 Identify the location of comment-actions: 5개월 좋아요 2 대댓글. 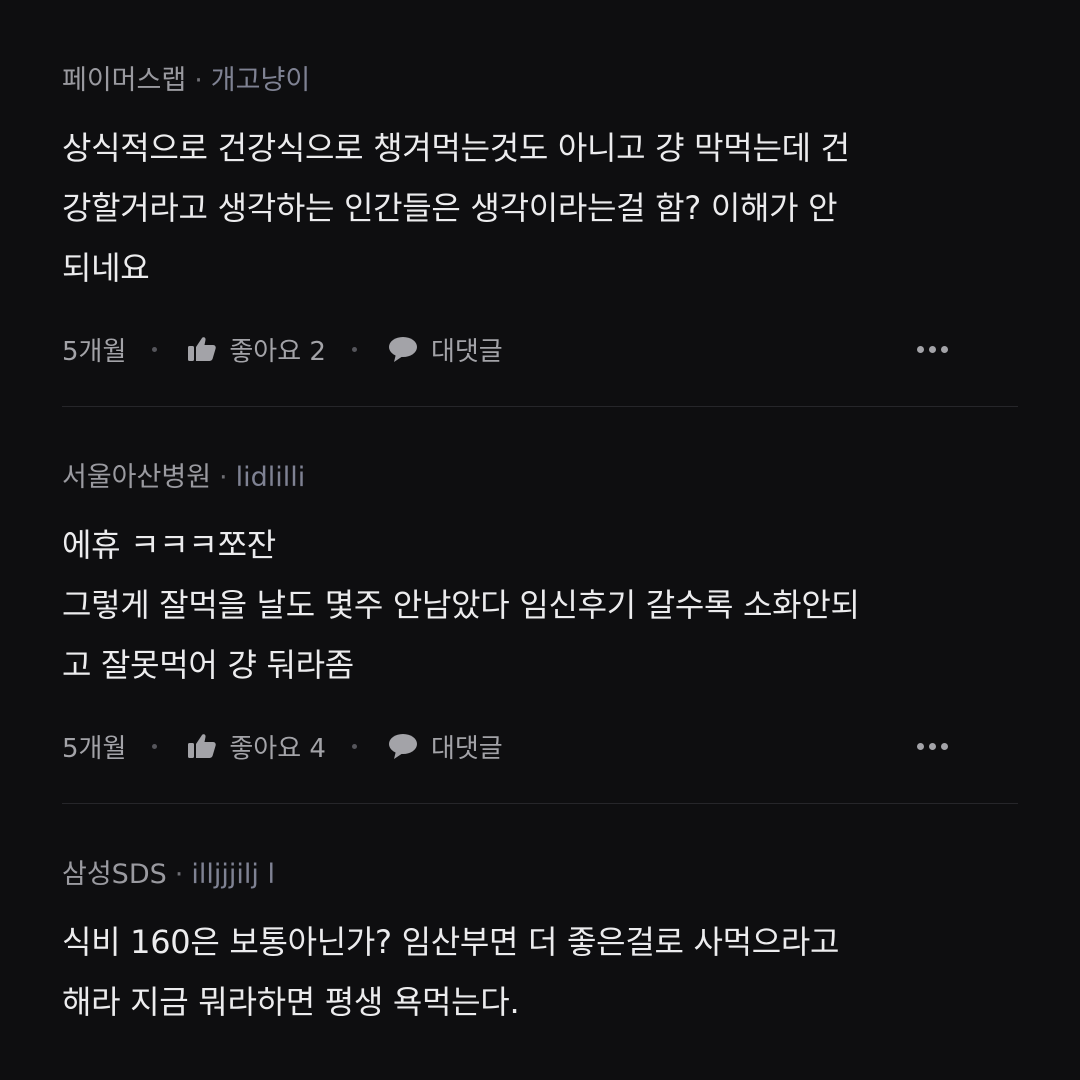
(540, 349).